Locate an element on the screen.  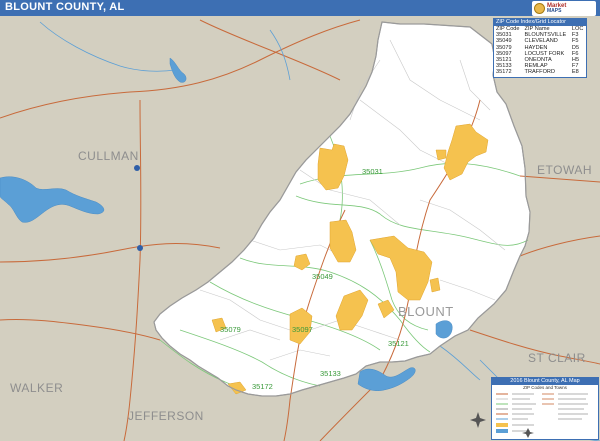
zip-code-cell: 35172 is located at coordinates (504, 72).